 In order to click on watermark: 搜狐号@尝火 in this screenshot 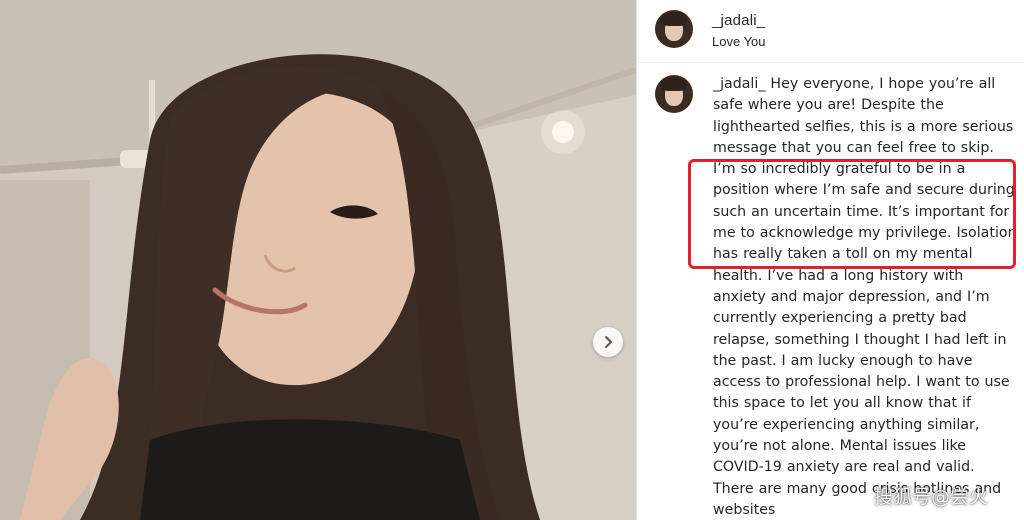, I will do `click(931, 497)`.